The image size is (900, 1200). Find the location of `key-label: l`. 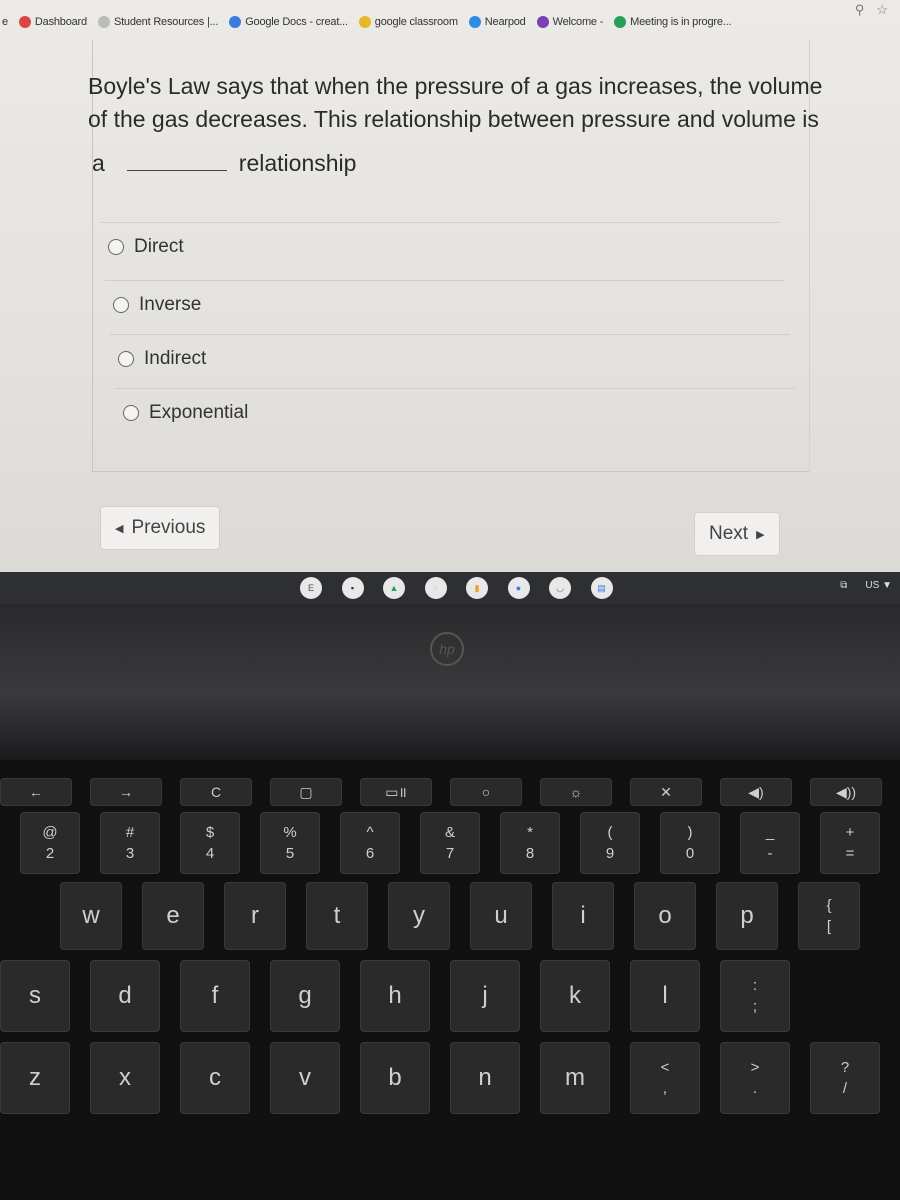

key-label: l is located at coordinates (665, 995).